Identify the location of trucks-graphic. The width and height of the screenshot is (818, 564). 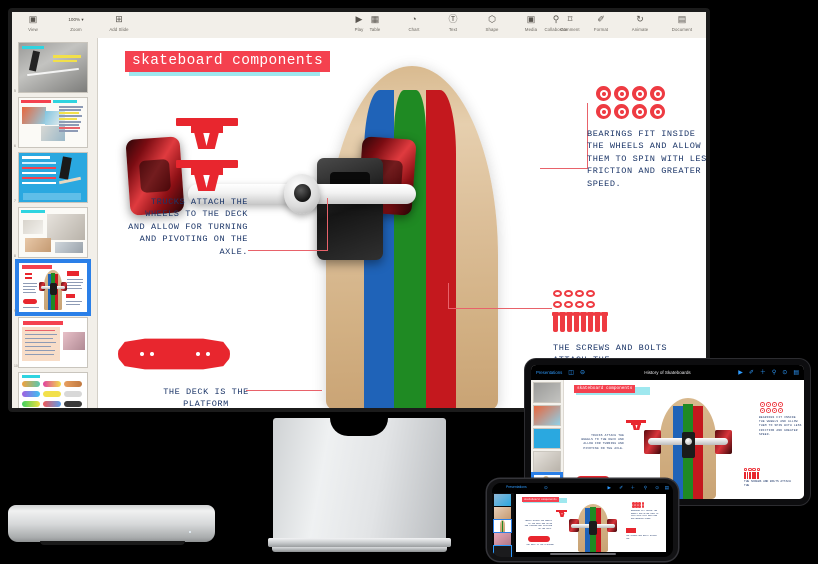
(207, 160).